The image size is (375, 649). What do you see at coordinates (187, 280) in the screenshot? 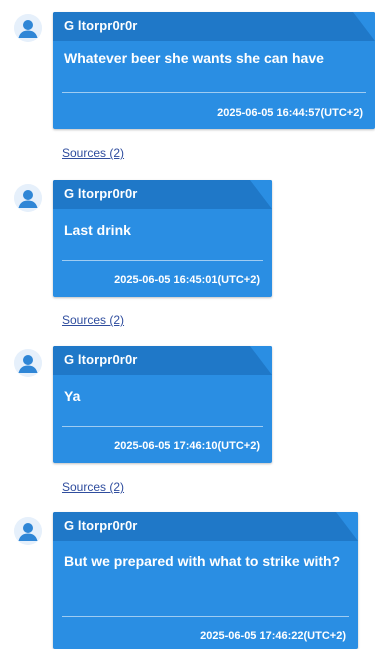
I see `message-timestamp: 2025-06-05 16:45:01(UTC+2)` at bounding box center [187, 280].